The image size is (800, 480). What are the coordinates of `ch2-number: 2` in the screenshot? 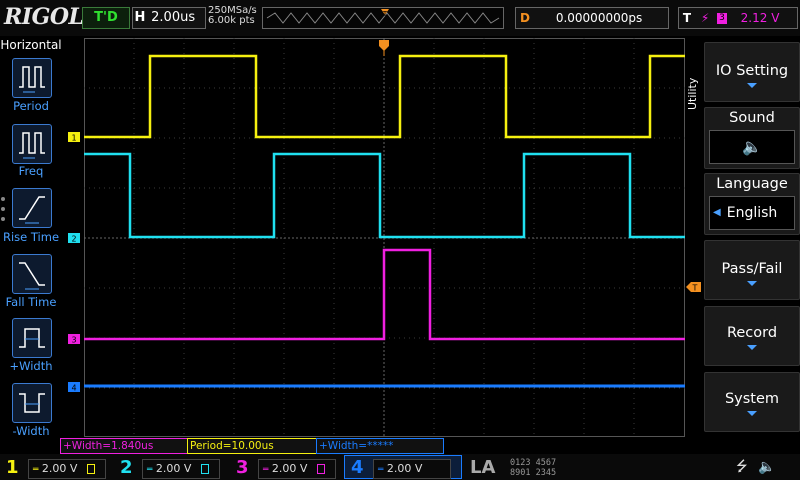 It's located at (126, 467).